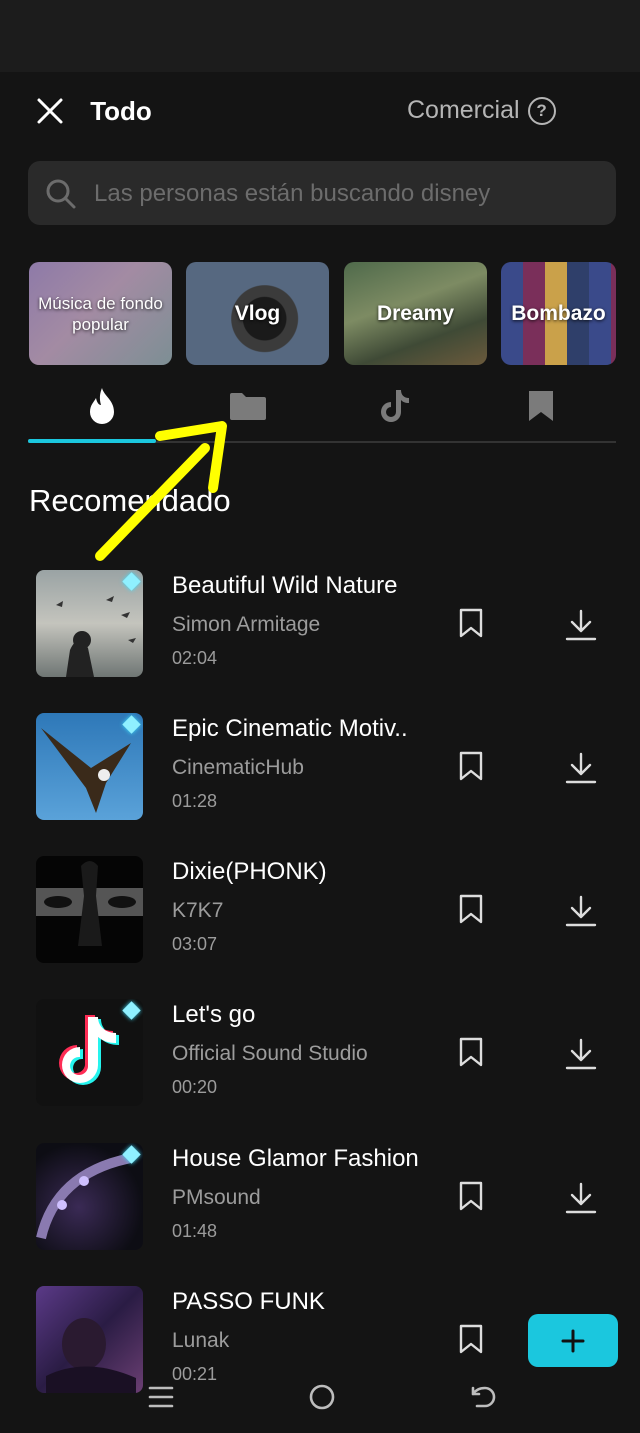 Image resolution: width=640 pixels, height=1433 pixels. I want to click on commercial-label: Comercial, so click(463, 110).